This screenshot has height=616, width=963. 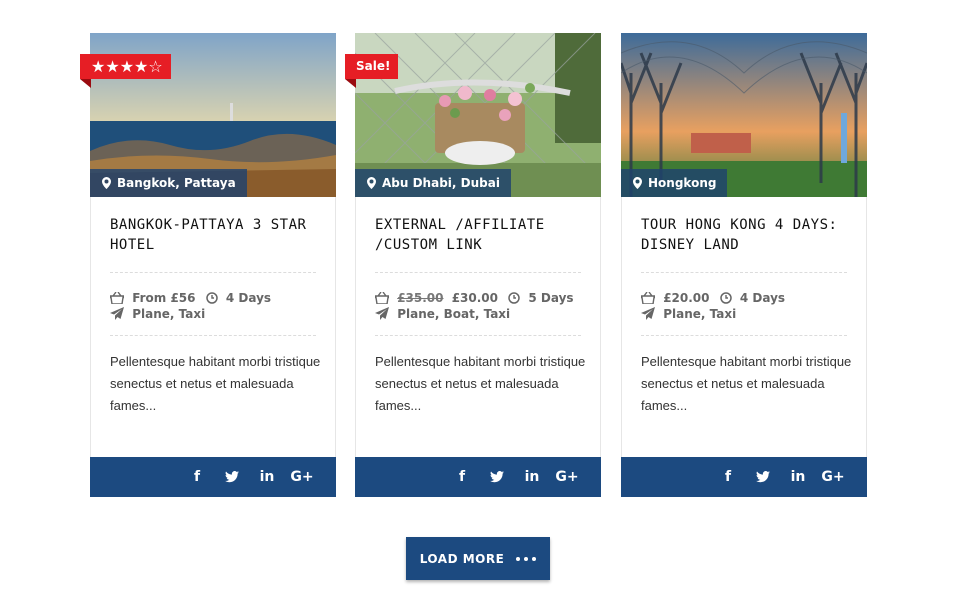 I want to click on location-tag: Bangkok, Pattaya, so click(x=168, y=183).